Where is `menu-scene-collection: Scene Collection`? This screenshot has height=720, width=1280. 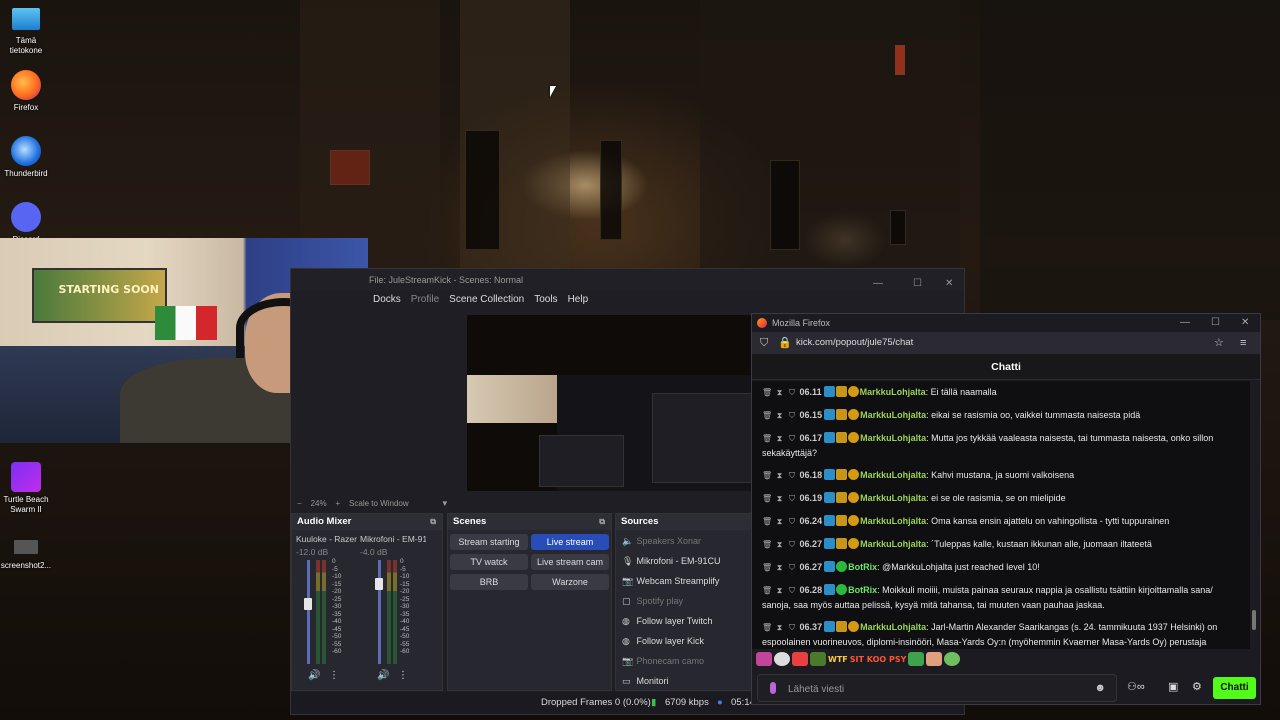
menu-scene-collection: Scene Collection is located at coordinates (486, 300).